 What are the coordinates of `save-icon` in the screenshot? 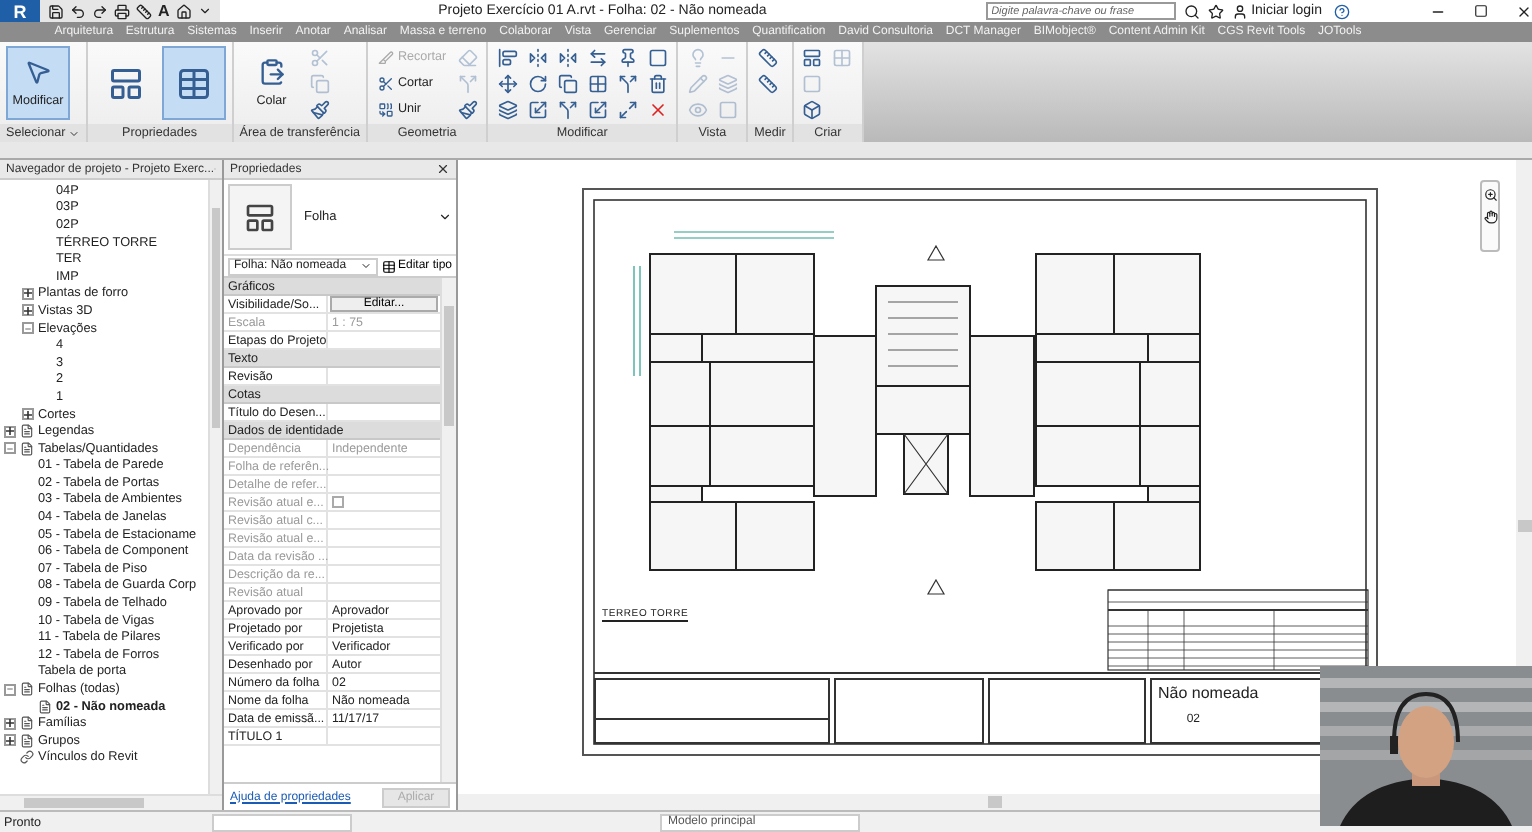 It's located at (56, 11).